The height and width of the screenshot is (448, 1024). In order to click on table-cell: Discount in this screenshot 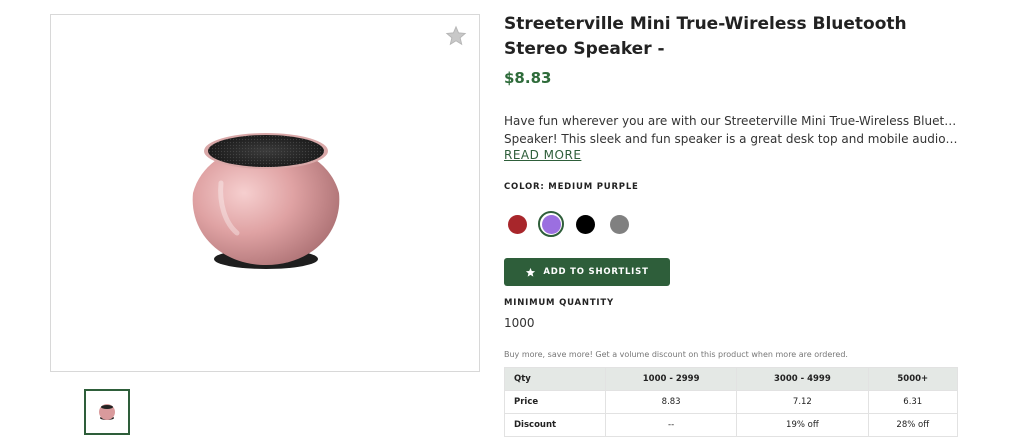, I will do `click(555, 425)`.